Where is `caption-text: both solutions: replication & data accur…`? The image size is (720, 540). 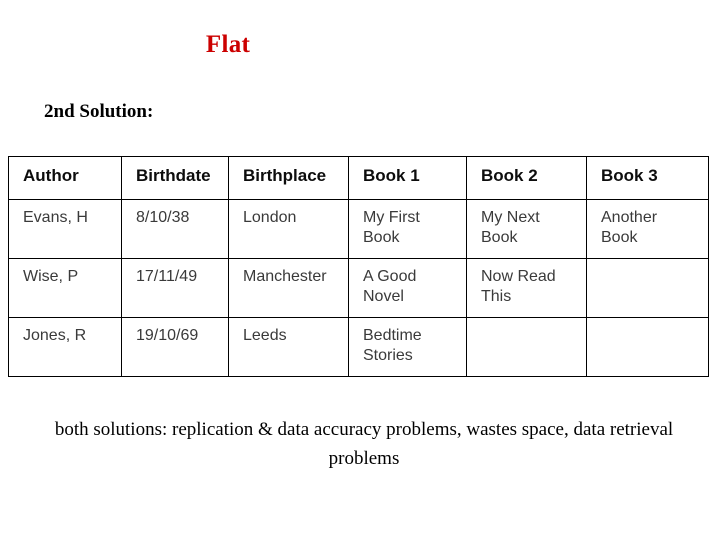
caption-text: both solutions: replication & data accur… is located at coordinates (364, 444).